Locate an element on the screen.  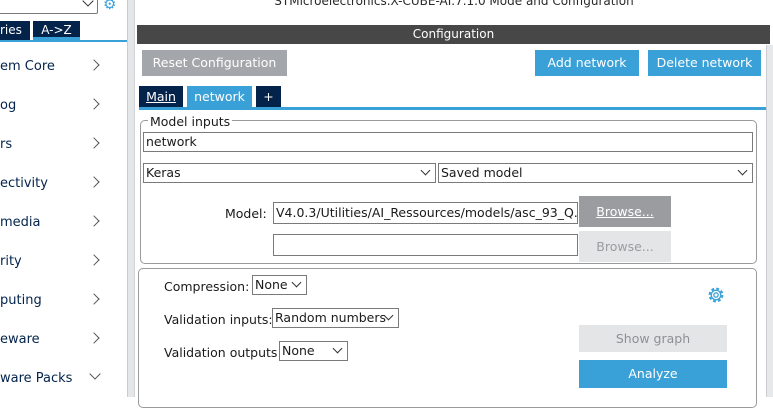
sidebar-item-label: puting is located at coordinates (21, 300).